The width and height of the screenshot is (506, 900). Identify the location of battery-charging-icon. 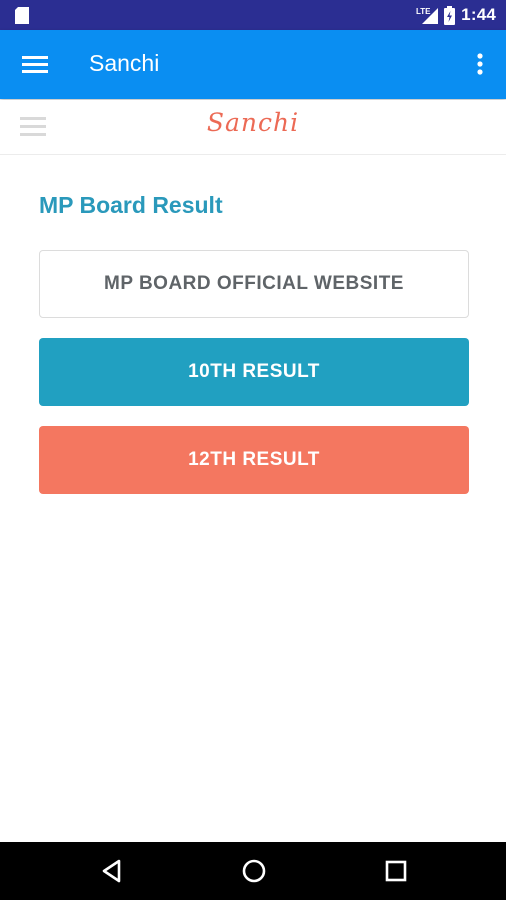
(450, 15).